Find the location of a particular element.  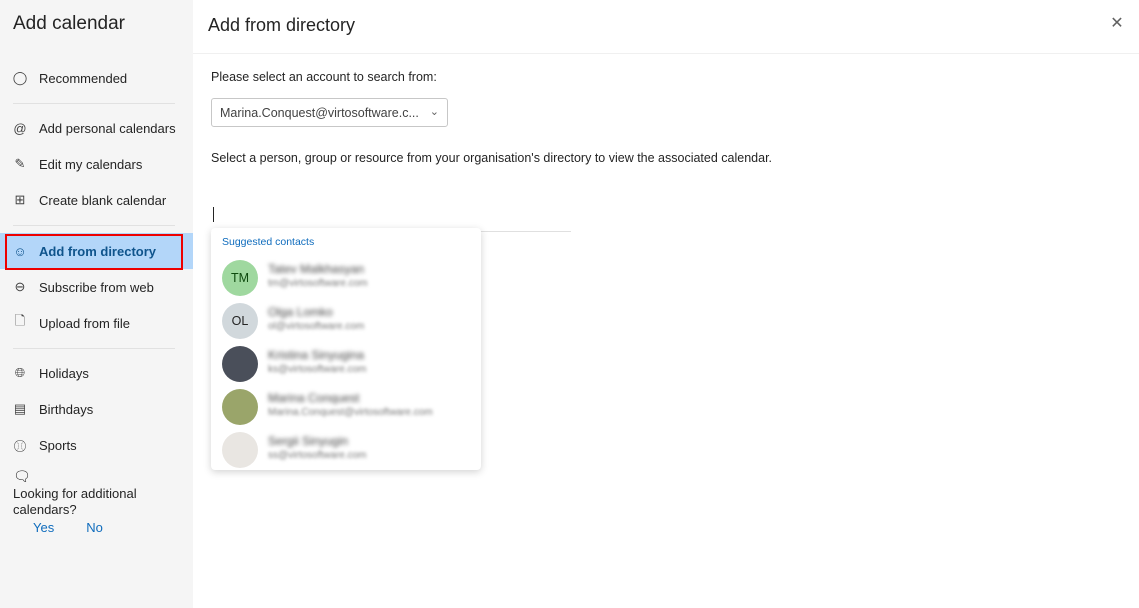

account-select: Marina.Conquest@virtosoftware.c... ⌄ is located at coordinates (329, 112).